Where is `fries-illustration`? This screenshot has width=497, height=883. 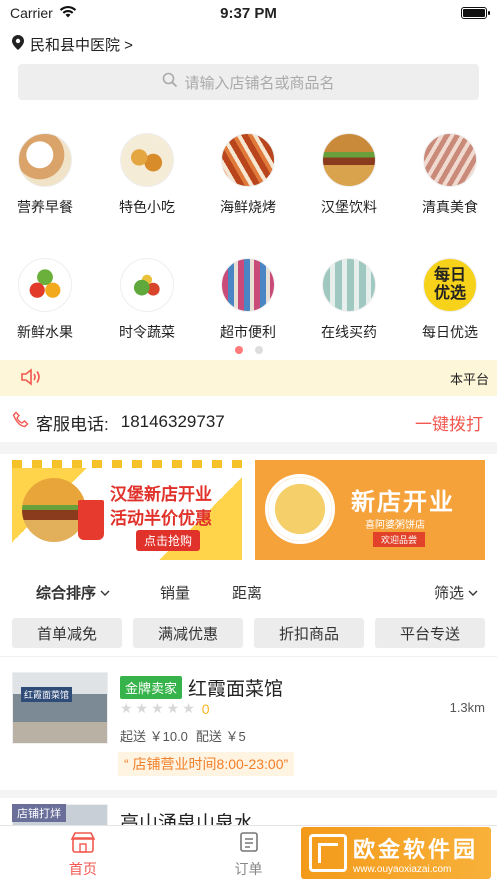
fries-illustration is located at coordinates (91, 520).